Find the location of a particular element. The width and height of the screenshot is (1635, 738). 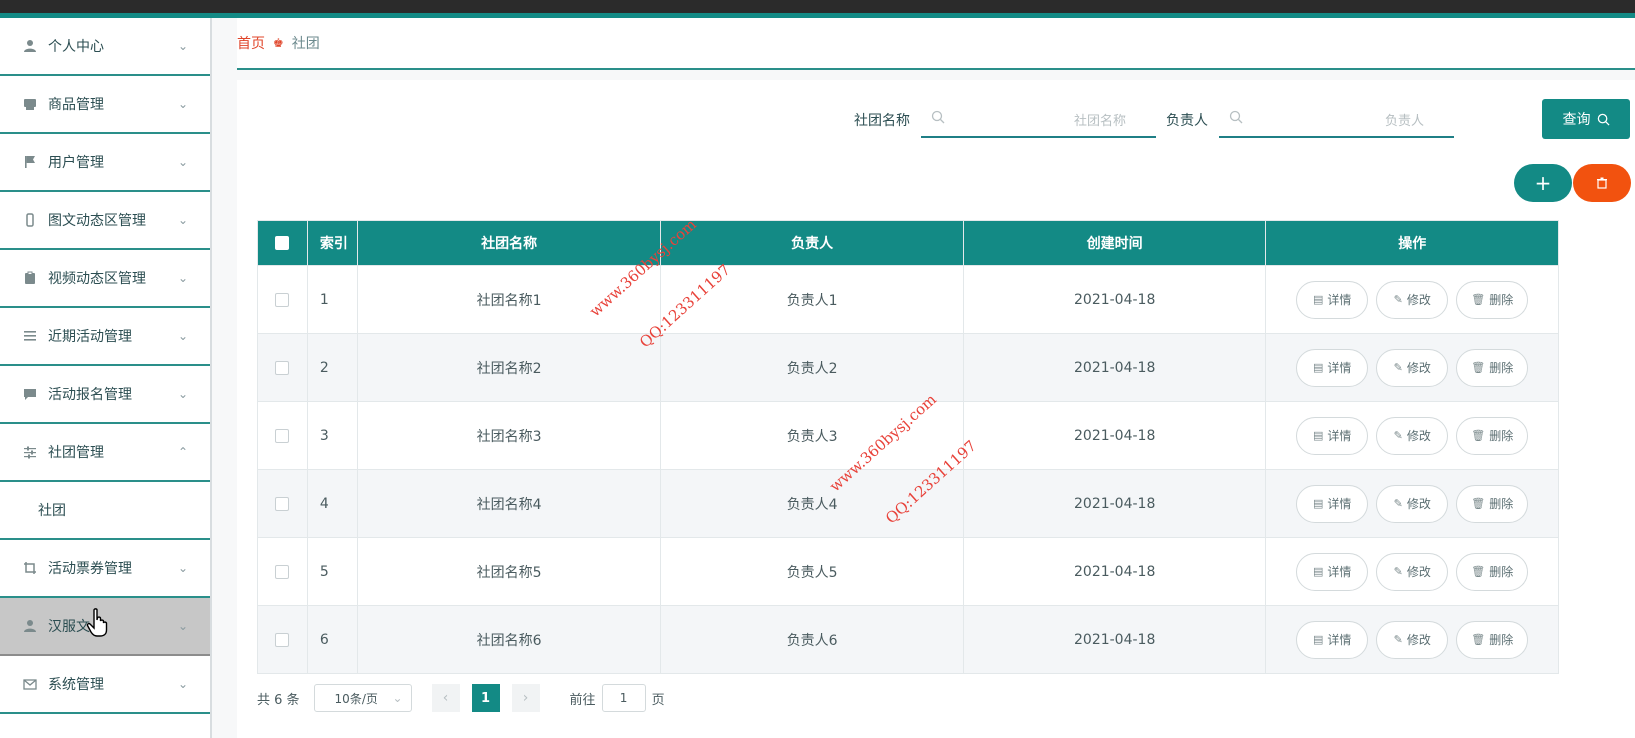

sidebar-item-system: 系统管理 ⌄ is located at coordinates (105, 685).